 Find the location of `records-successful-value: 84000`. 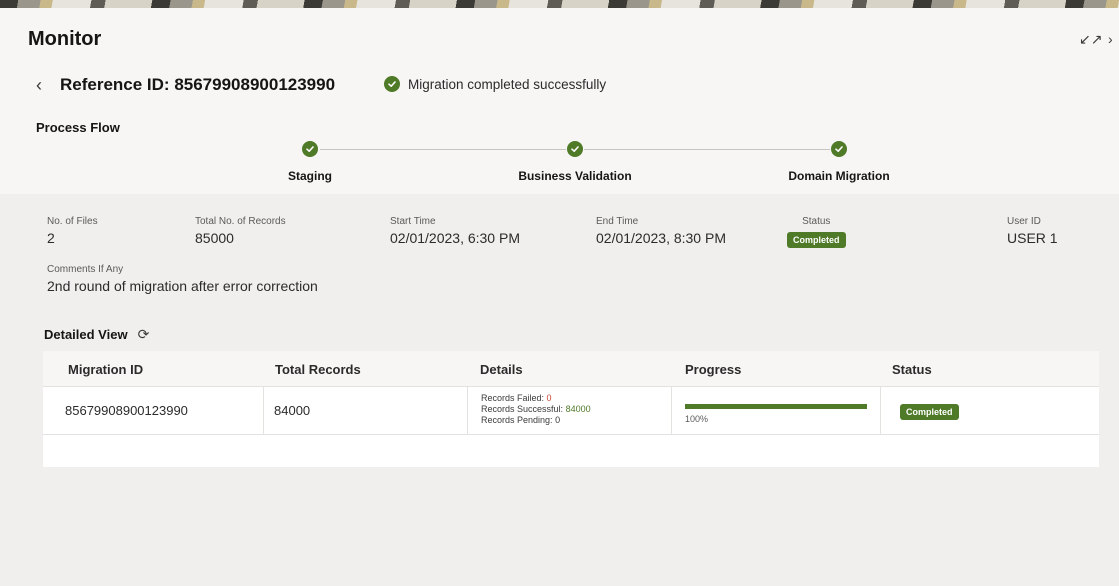

records-successful-value: 84000 is located at coordinates (578, 409).